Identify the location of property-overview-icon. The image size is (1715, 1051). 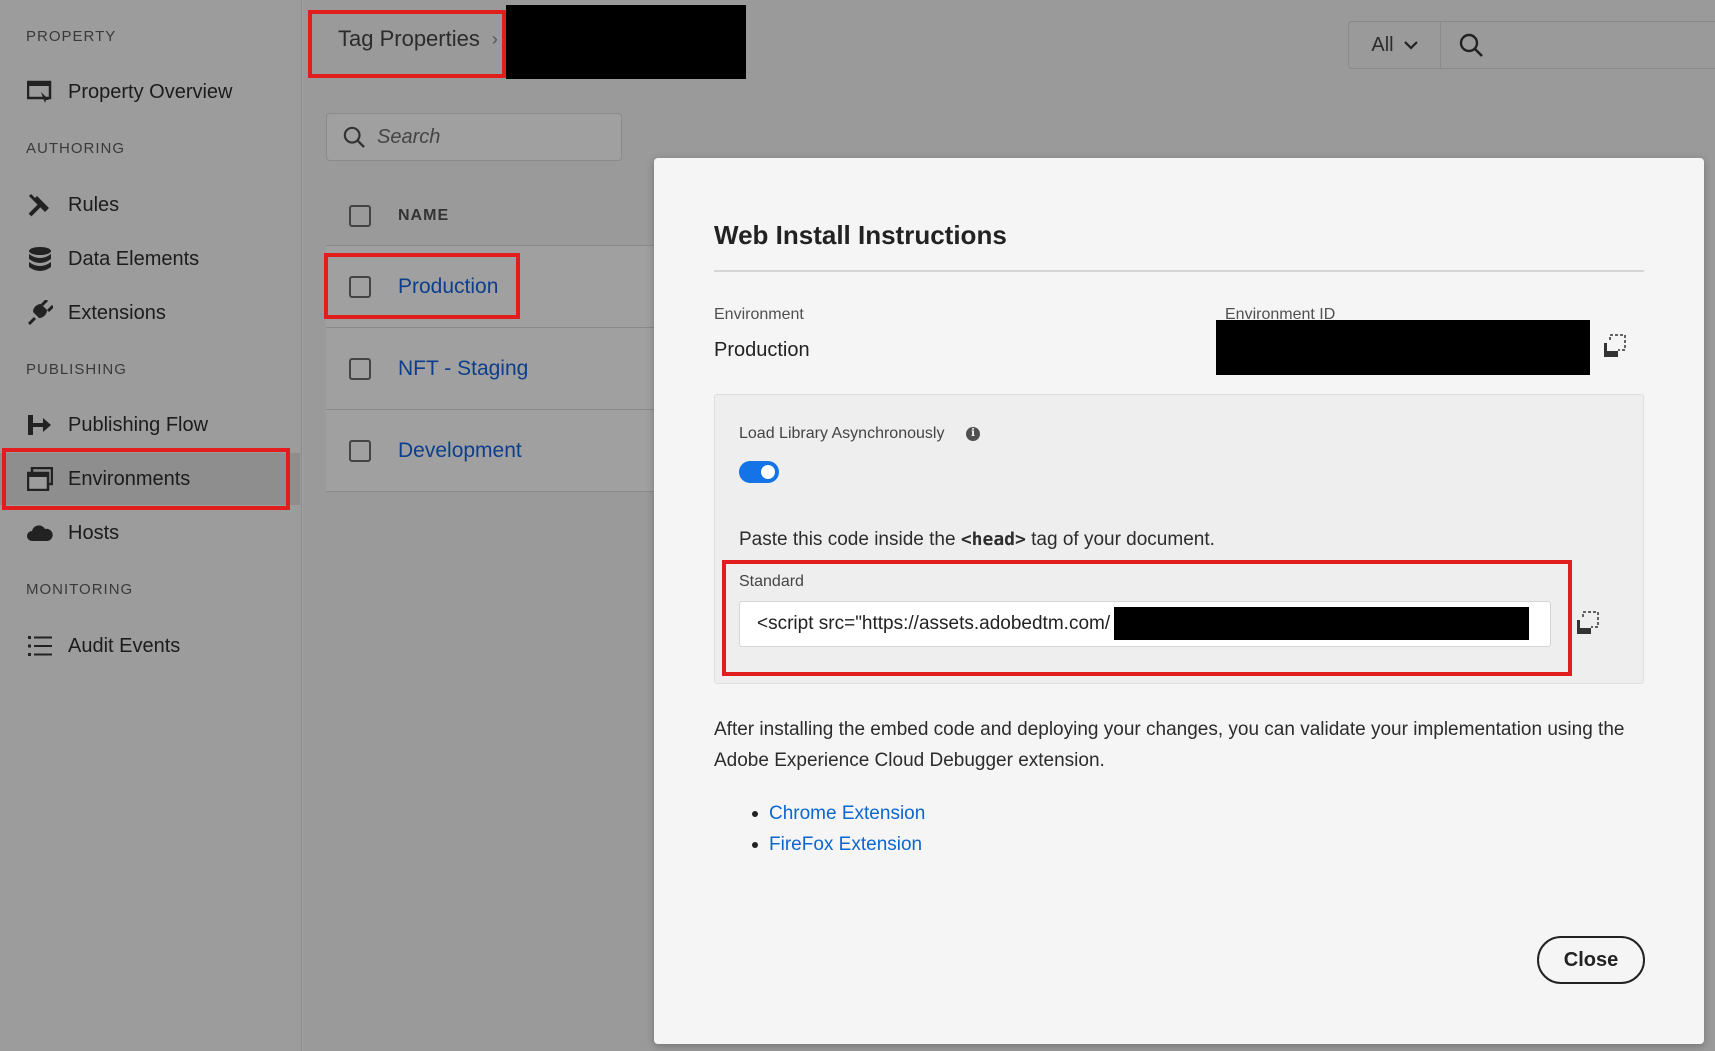
(40, 92).